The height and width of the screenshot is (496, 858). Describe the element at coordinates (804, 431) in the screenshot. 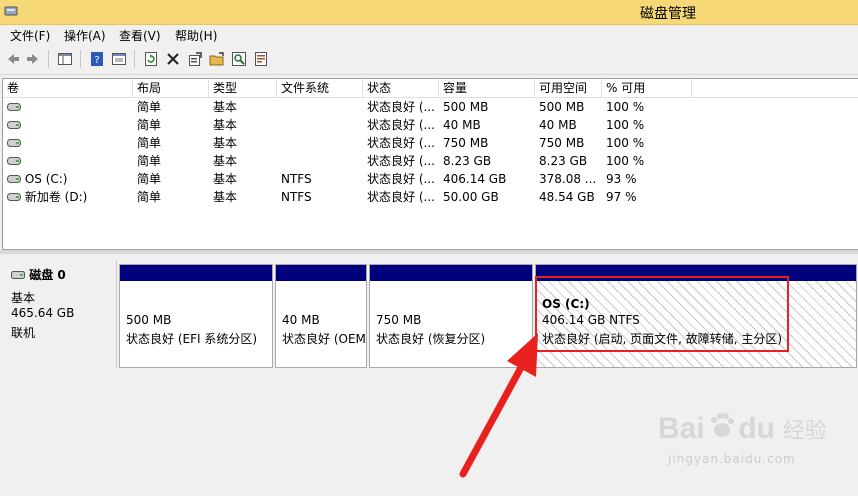

I see `watermark-cn: 经验` at that location.